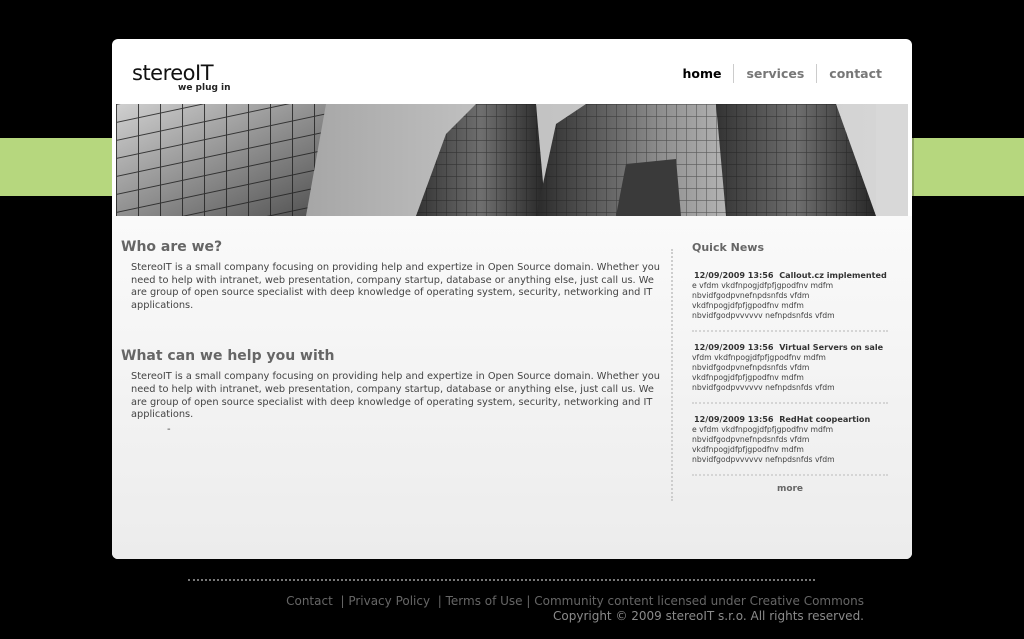  Describe the element at coordinates (173, 73) in the screenshot. I see `logo-title: stereoIT` at that location.